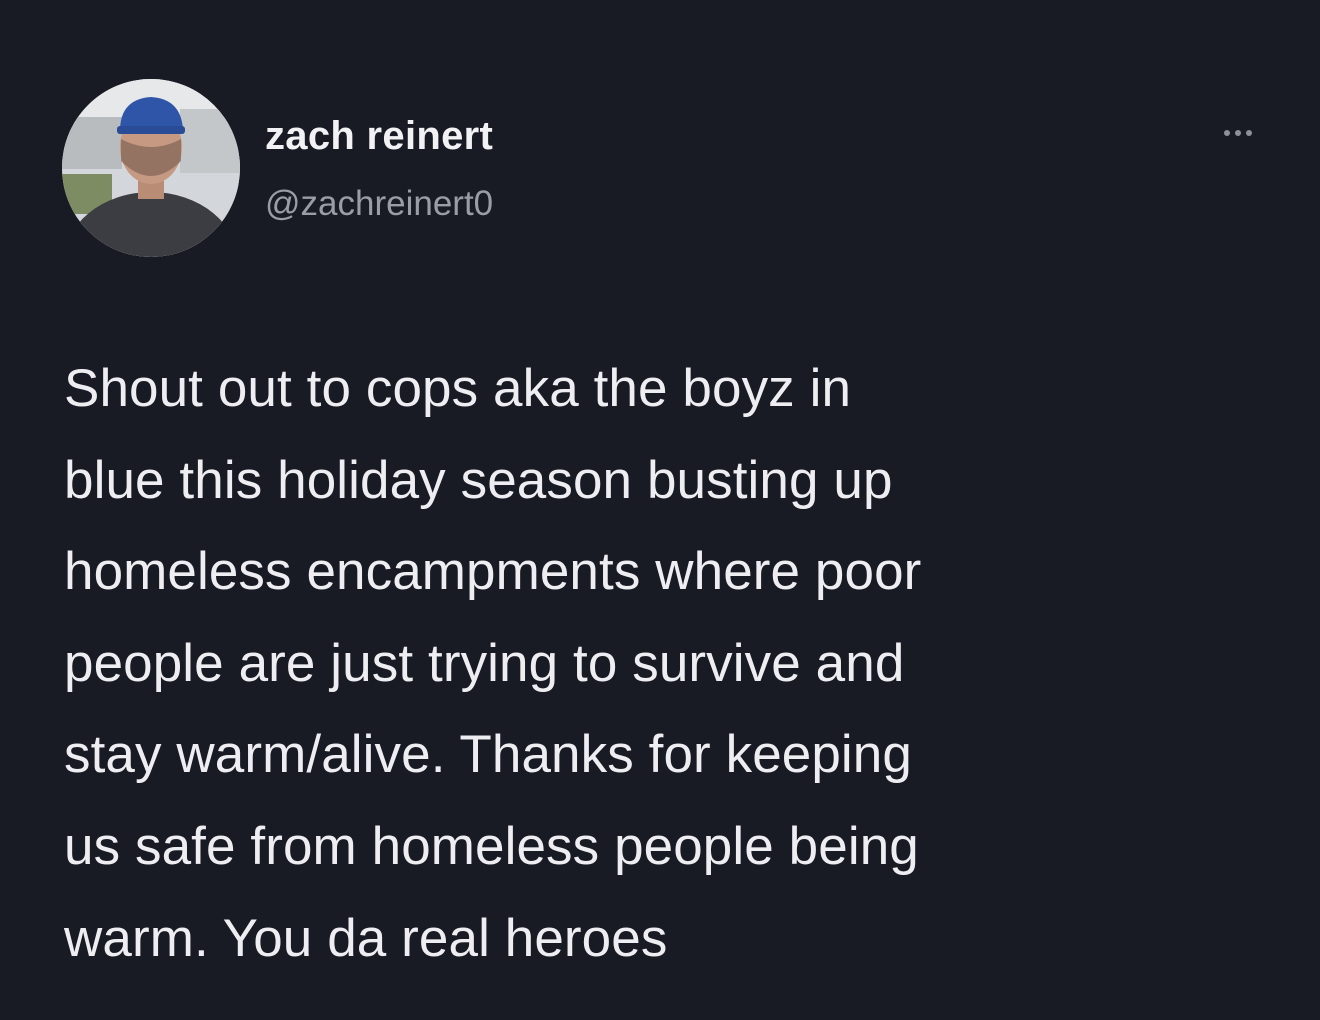 This screenshot has width=1320, height=1020. I want to click on avatar, so click(151, 168).